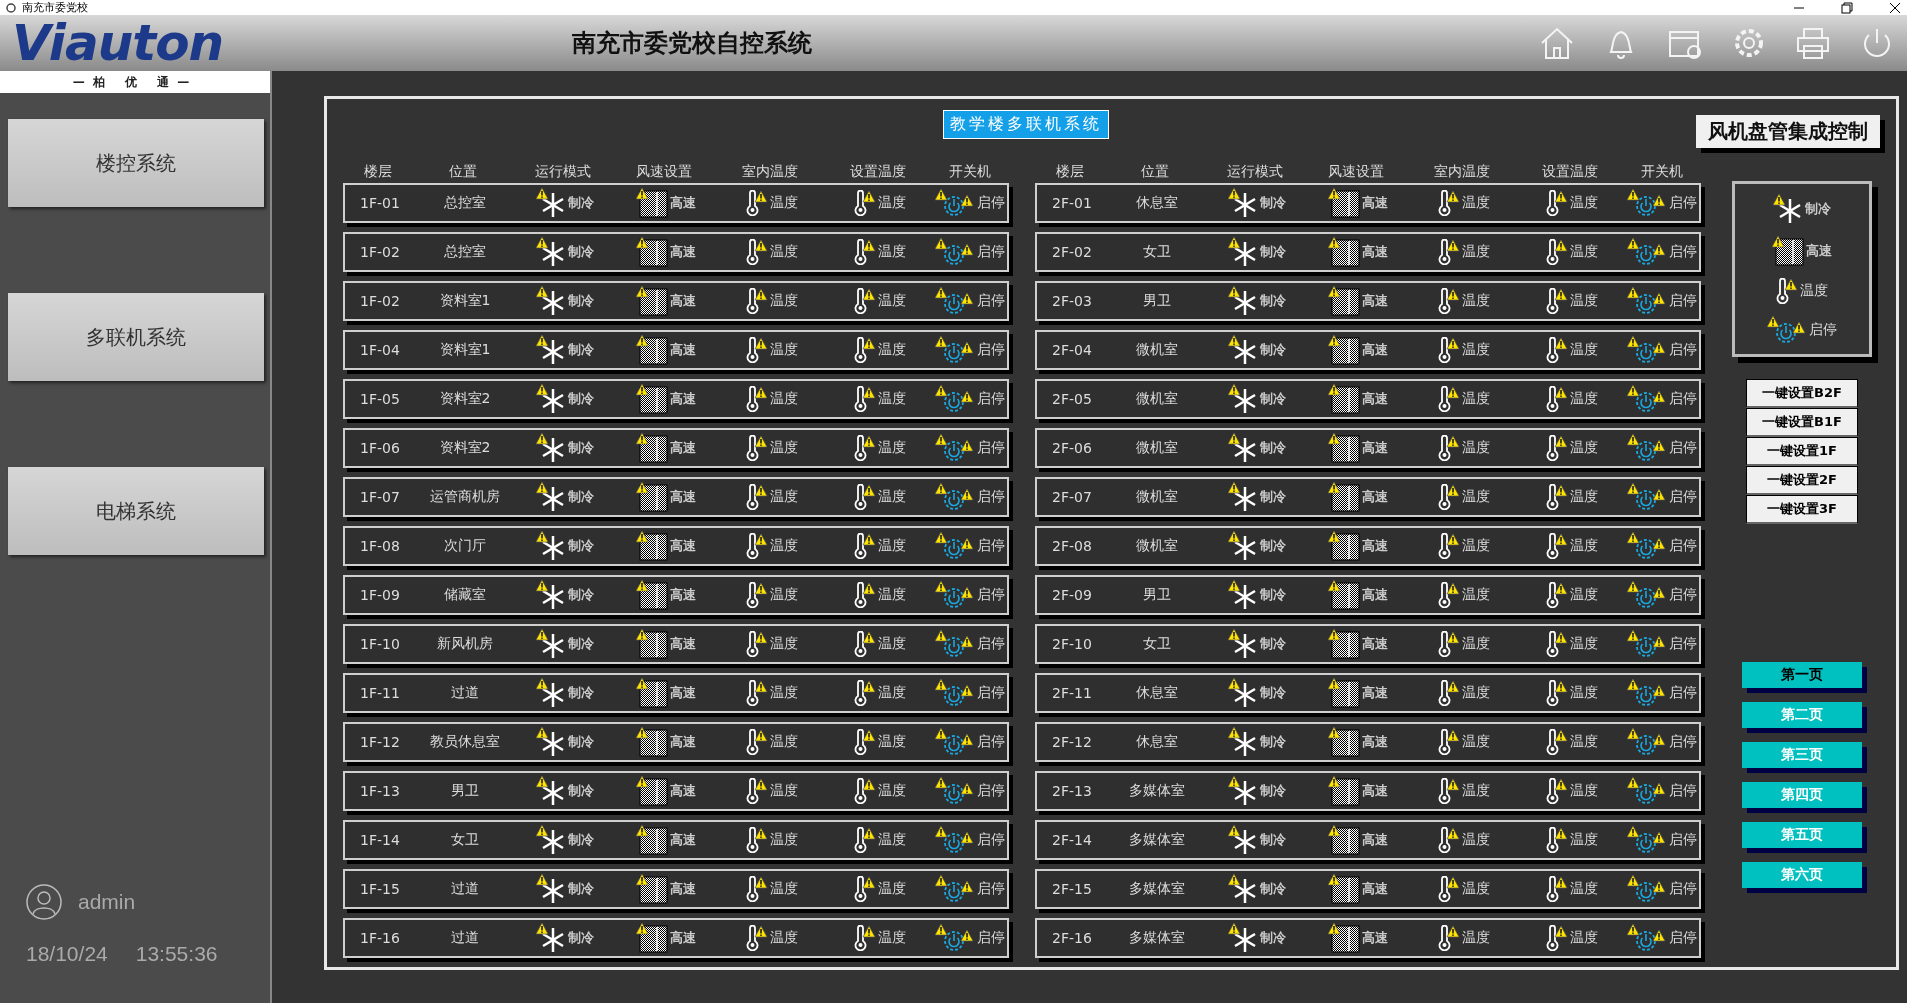 This screenshot has height=1003, width=1907. I want to click on floor-cell-text: 2F-12, so click(1072, 742).